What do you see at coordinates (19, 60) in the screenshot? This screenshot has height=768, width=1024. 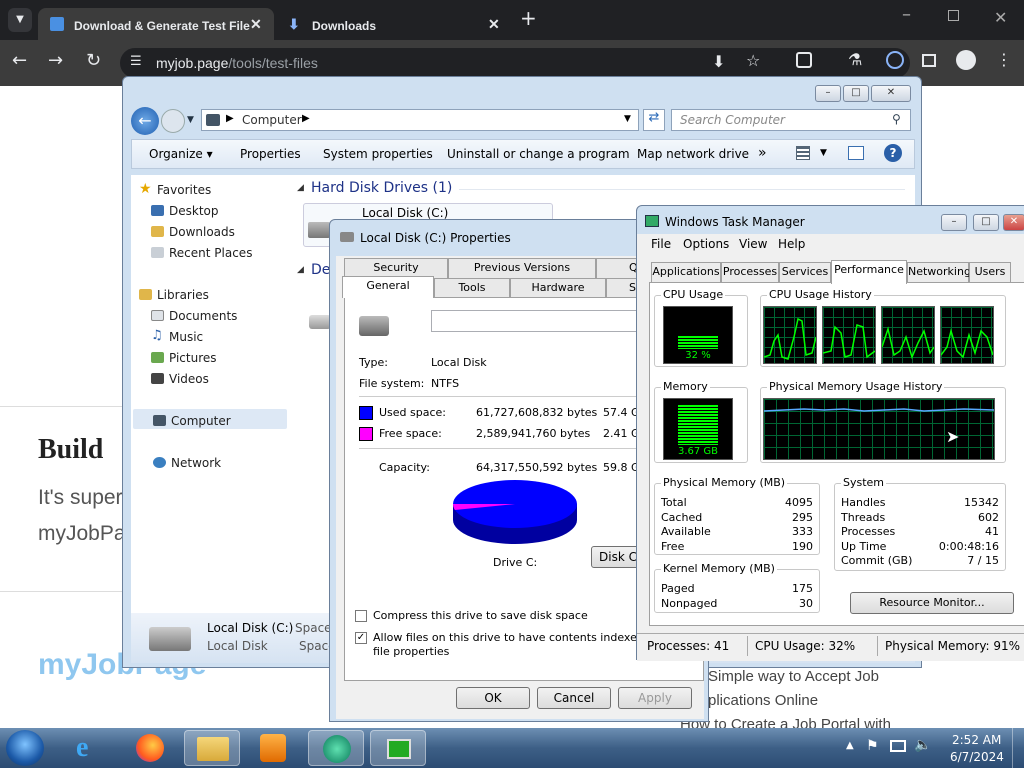 I see `back-arrow-icon: ←` at bounding box center [19, 60].